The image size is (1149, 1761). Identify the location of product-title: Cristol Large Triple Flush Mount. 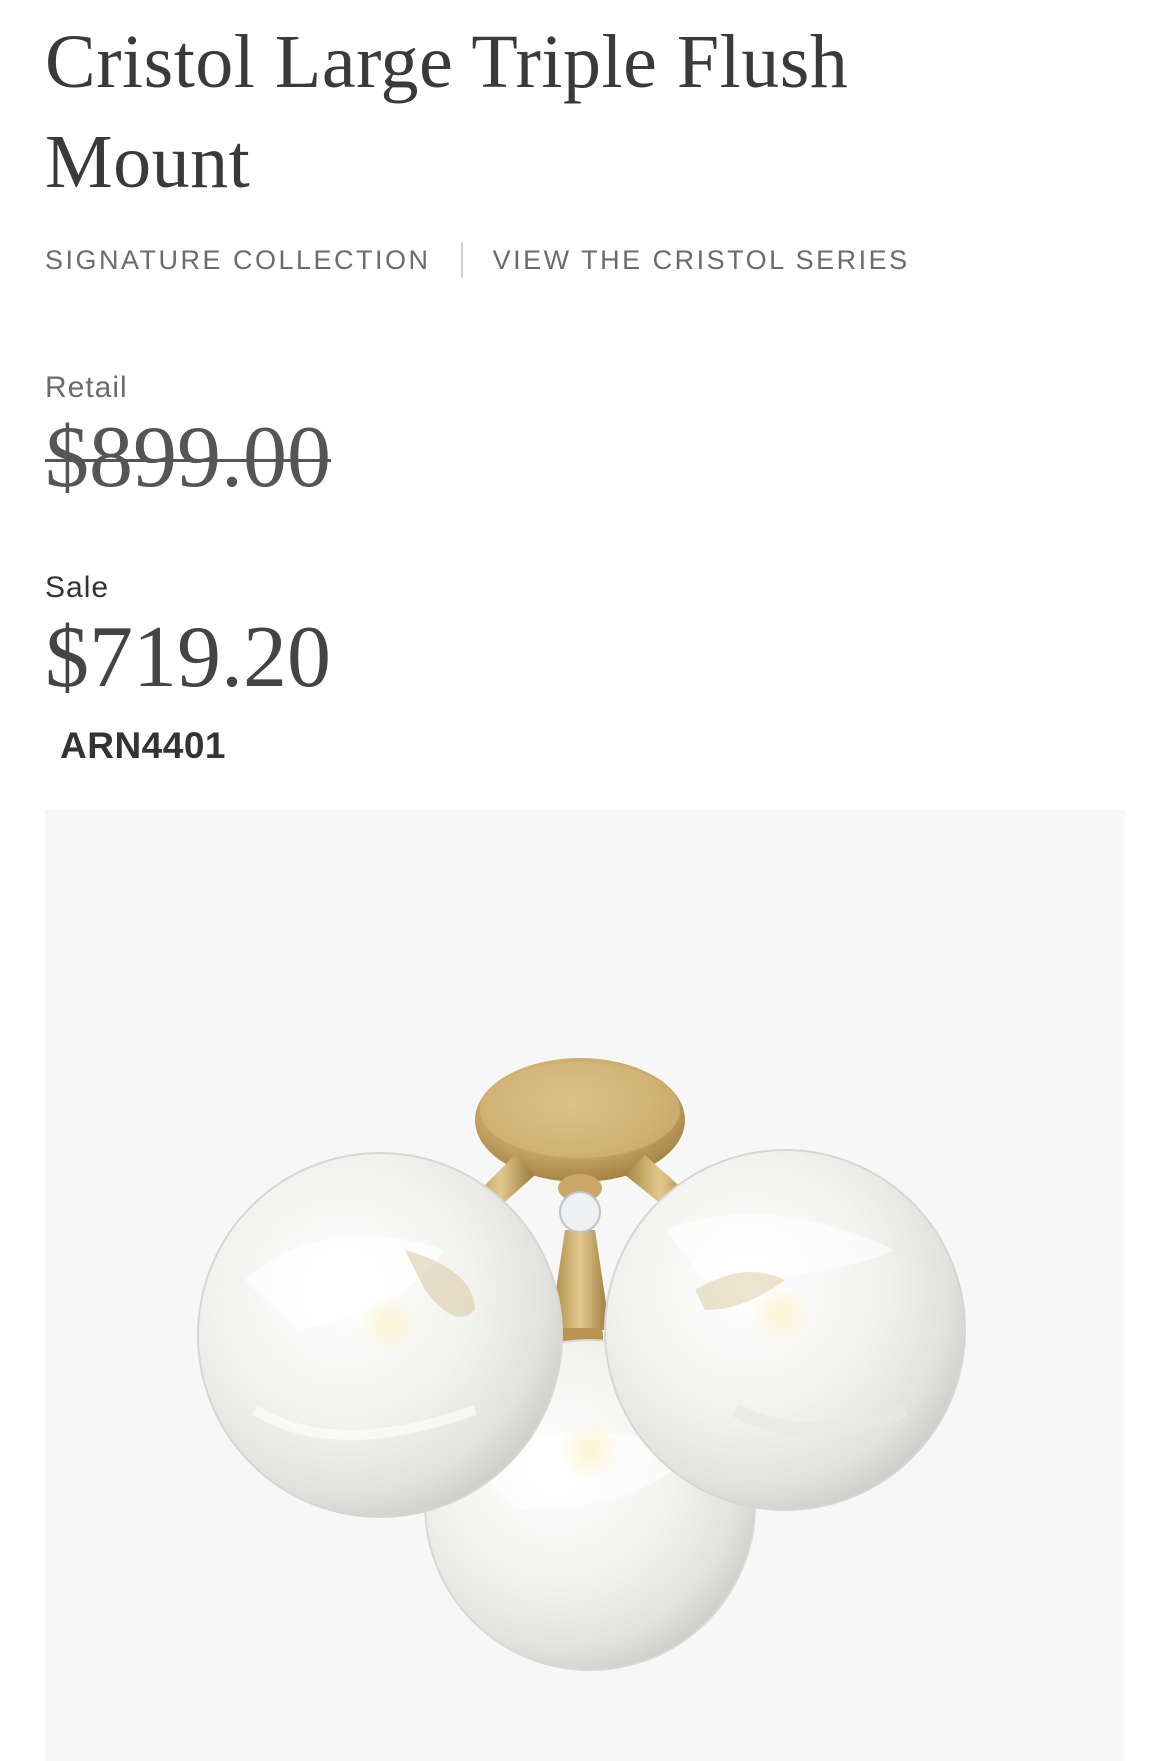
(447, 112).